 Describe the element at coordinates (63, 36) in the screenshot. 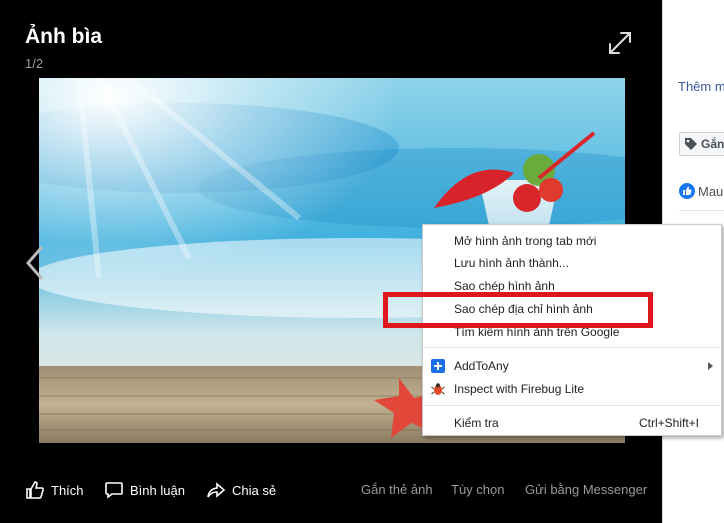

I see `photo-title: Ảnh bìa` at that location.